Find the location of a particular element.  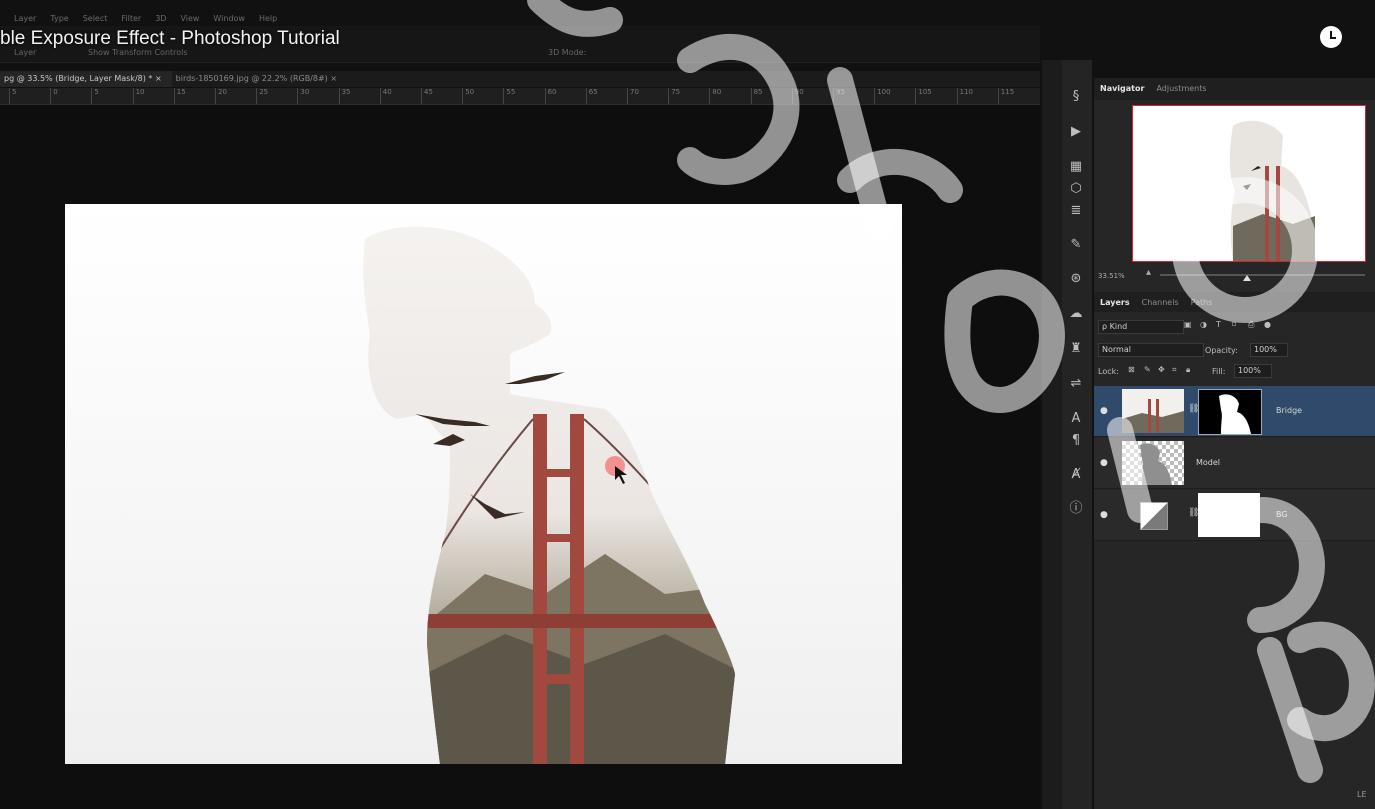

smart-object-filter-icon: ⎙ is located at coordinates (1251, 325).